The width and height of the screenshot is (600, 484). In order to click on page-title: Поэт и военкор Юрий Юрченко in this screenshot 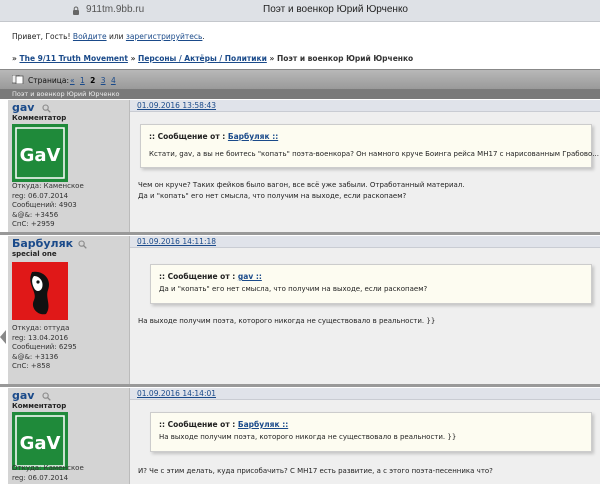, I will do `click(335, 9)`.